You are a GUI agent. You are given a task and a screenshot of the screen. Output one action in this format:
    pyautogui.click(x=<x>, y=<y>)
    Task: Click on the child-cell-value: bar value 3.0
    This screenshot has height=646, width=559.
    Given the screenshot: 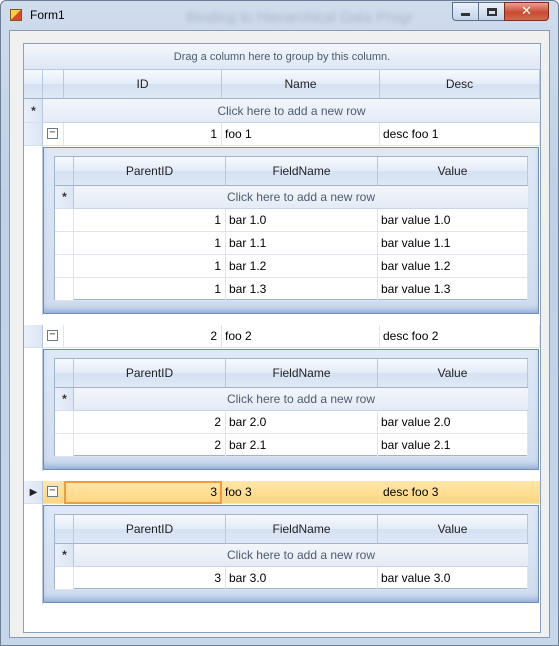 What is the action you would take?
    pyautogui.click(x=453, y=578)
    